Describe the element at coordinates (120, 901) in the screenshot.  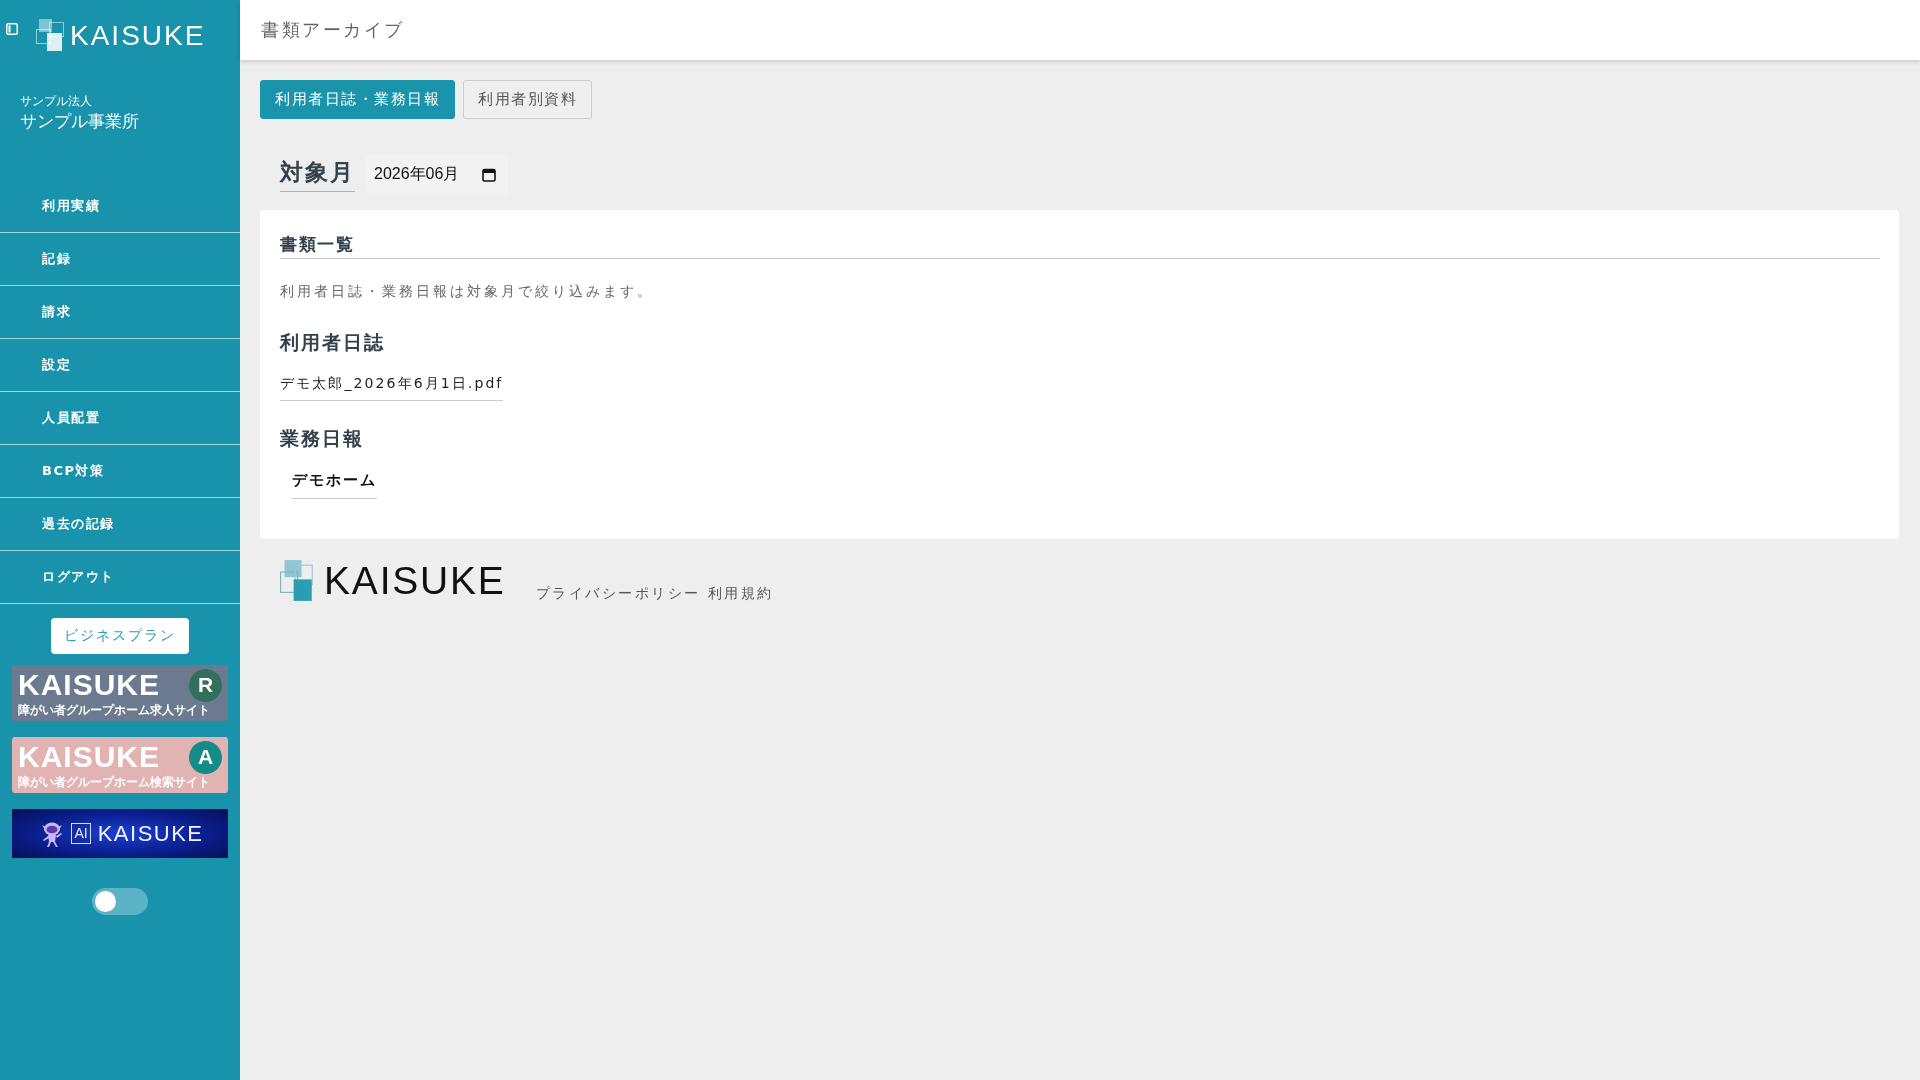
I see `toggle-switch` at that location.